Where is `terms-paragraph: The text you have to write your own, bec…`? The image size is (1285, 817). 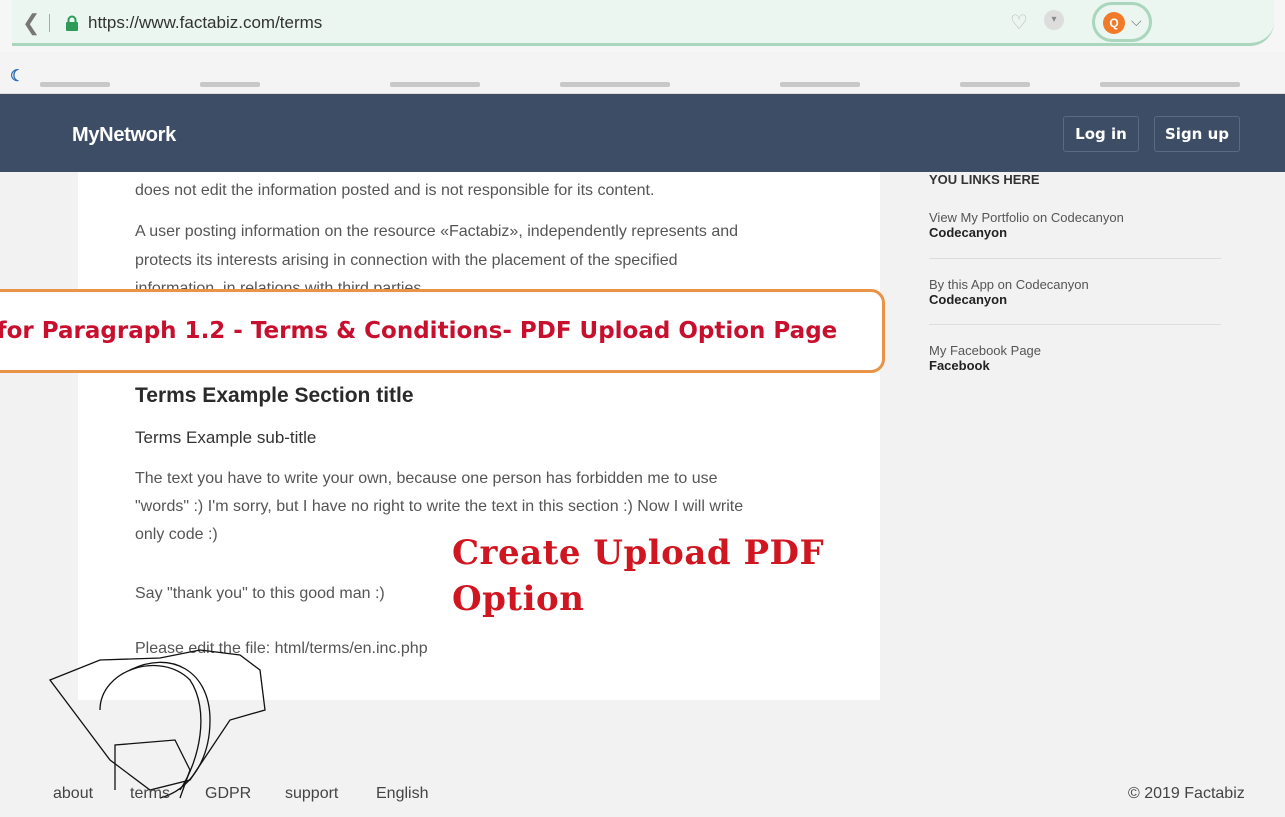
terms-paragraph: The text you have to write your own, bec… is located at coordinates (426, 478).